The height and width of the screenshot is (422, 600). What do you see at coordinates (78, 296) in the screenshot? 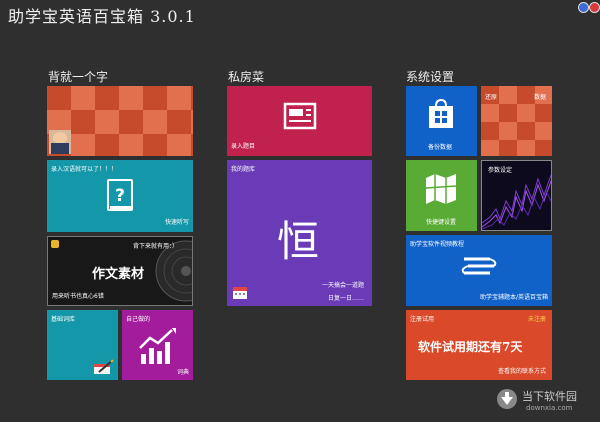
I see `composition-bottom-label: 用来听书也真心6错` at bounding box center [78, 296].